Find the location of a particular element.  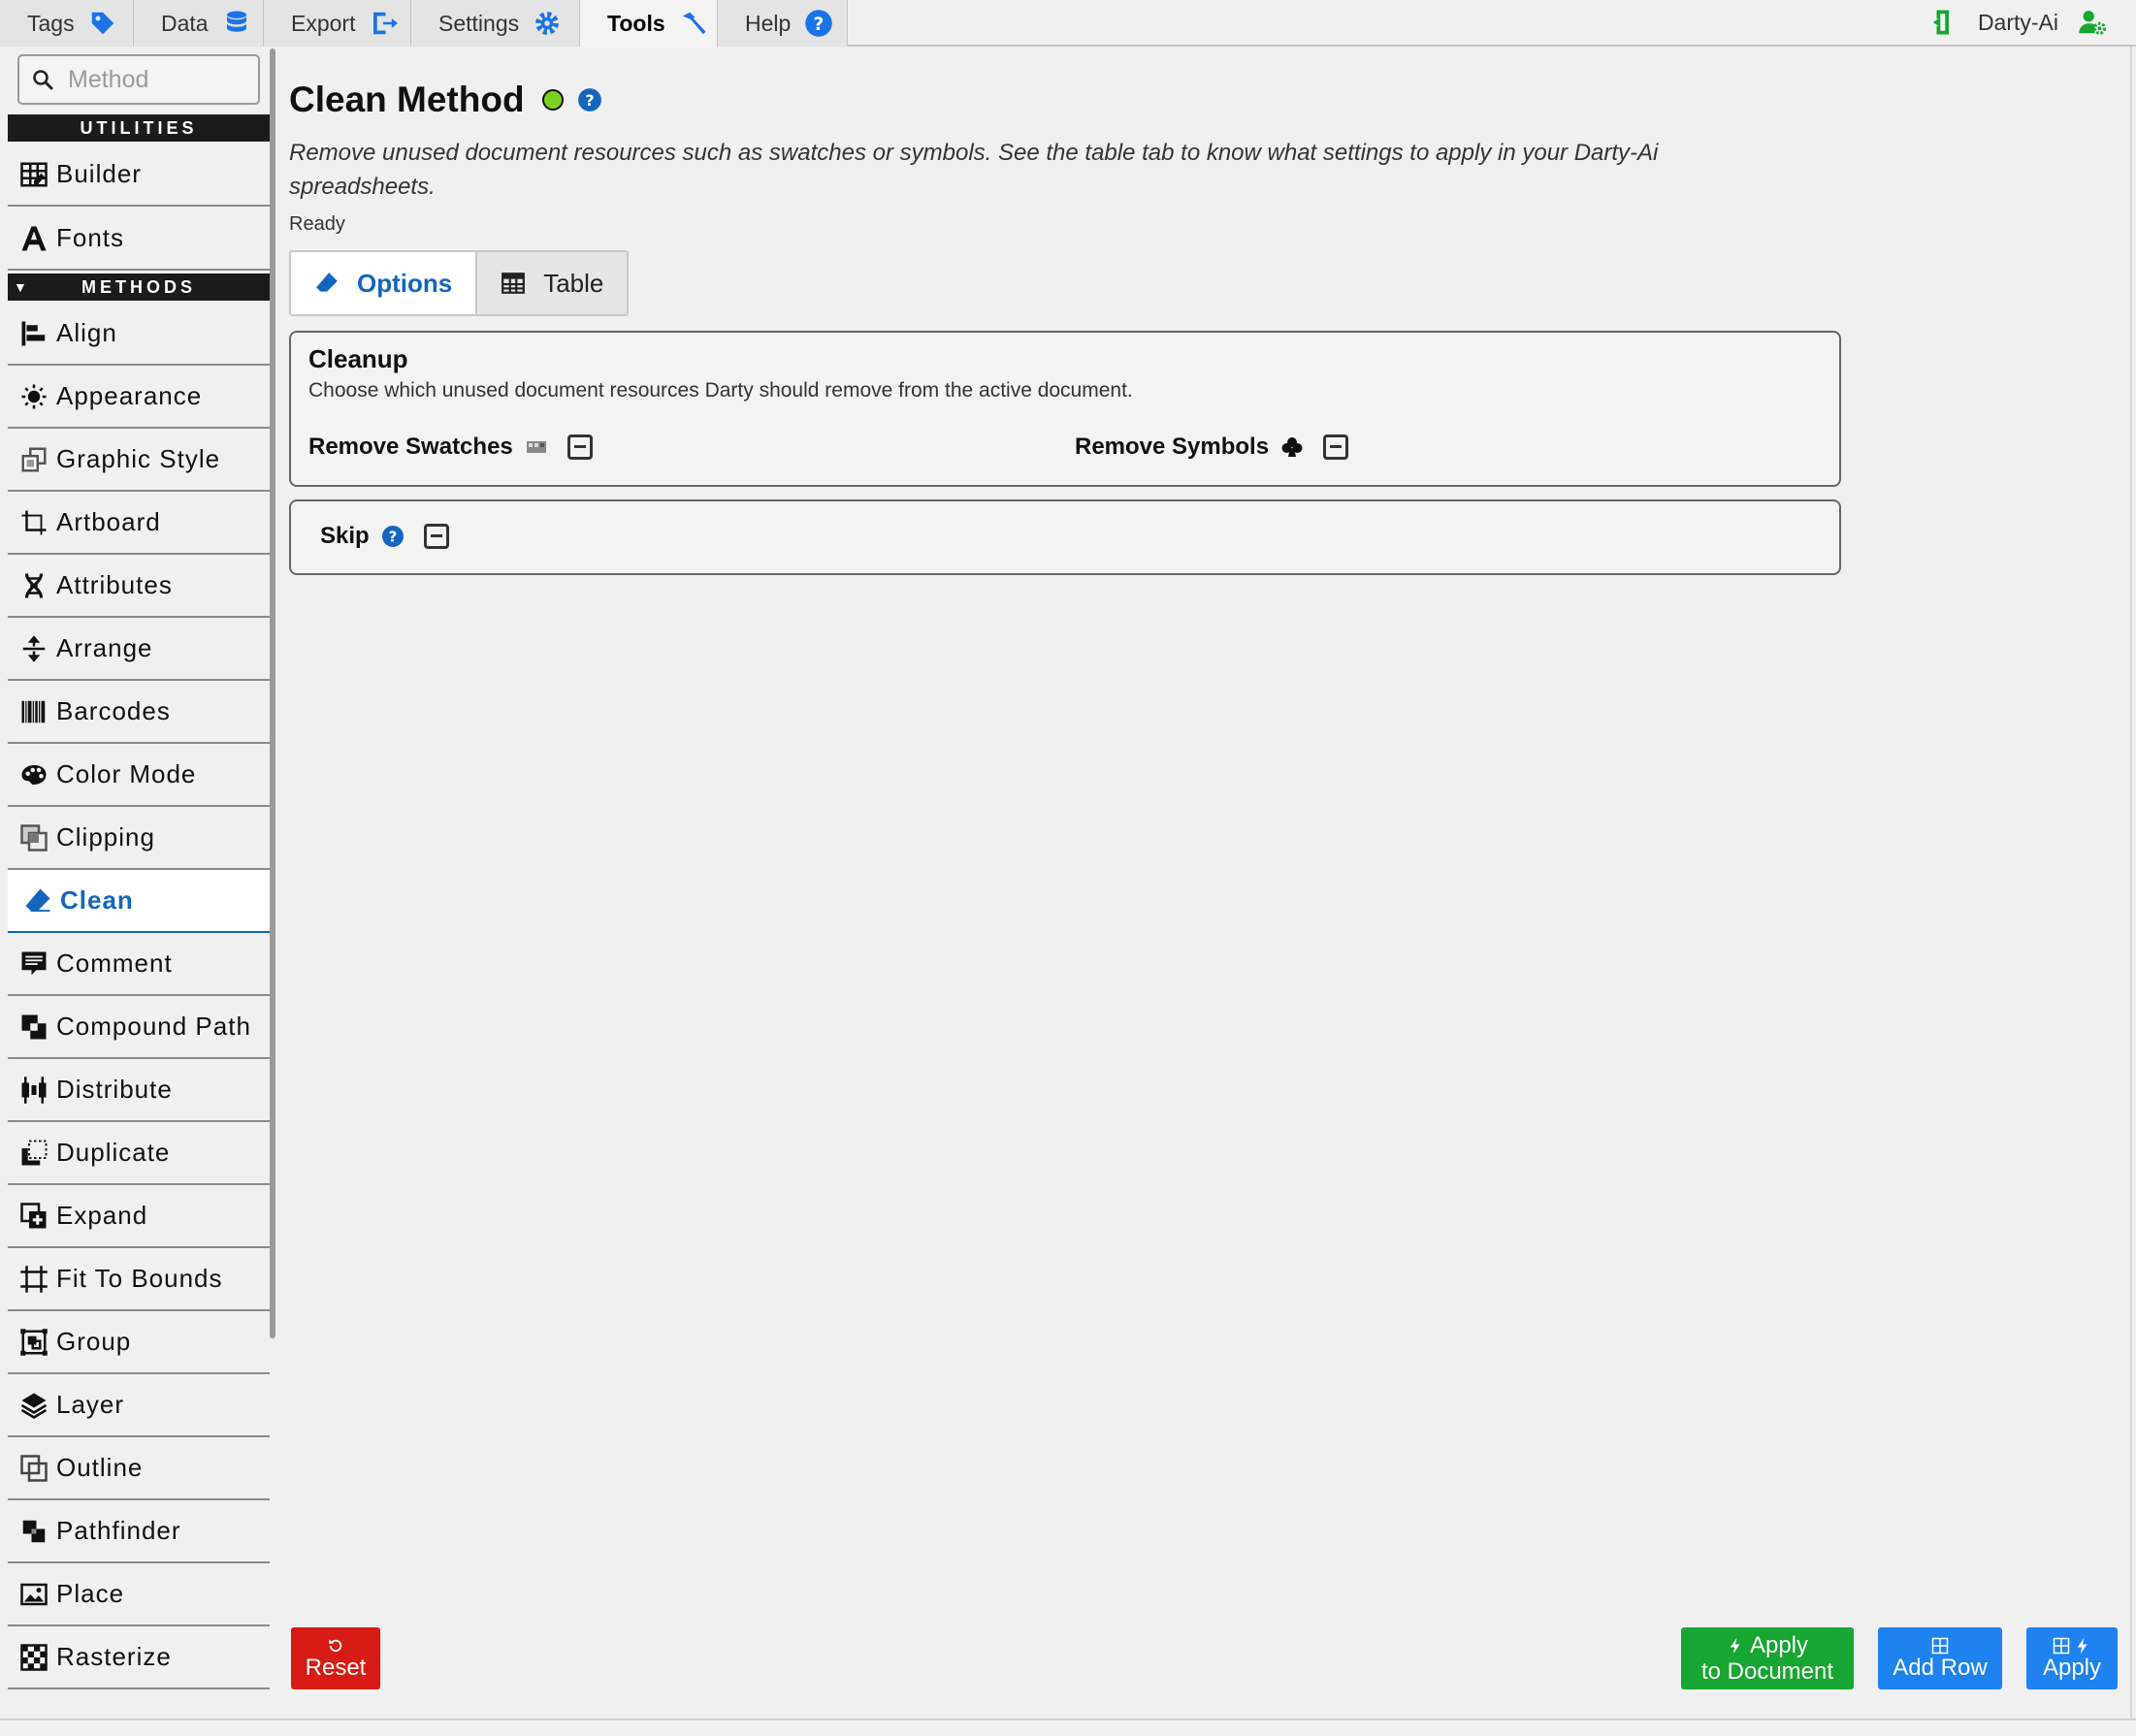

sidebar-item-comment: Comment is located at coordinates (139, 964).